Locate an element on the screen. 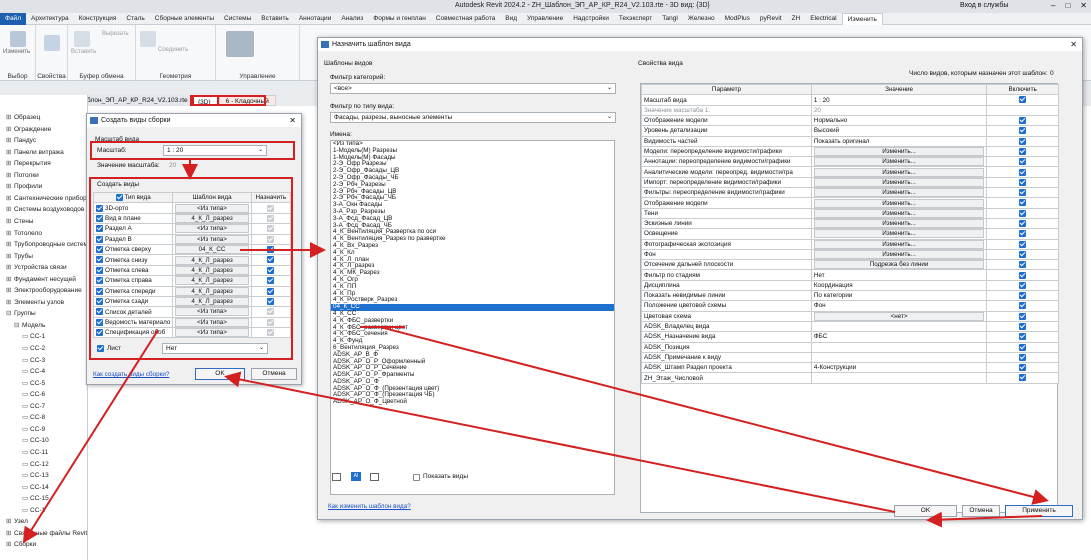 This screenshot has height=560, width=1091. arrow-to-assemblies is located at coordinates (90, 436).